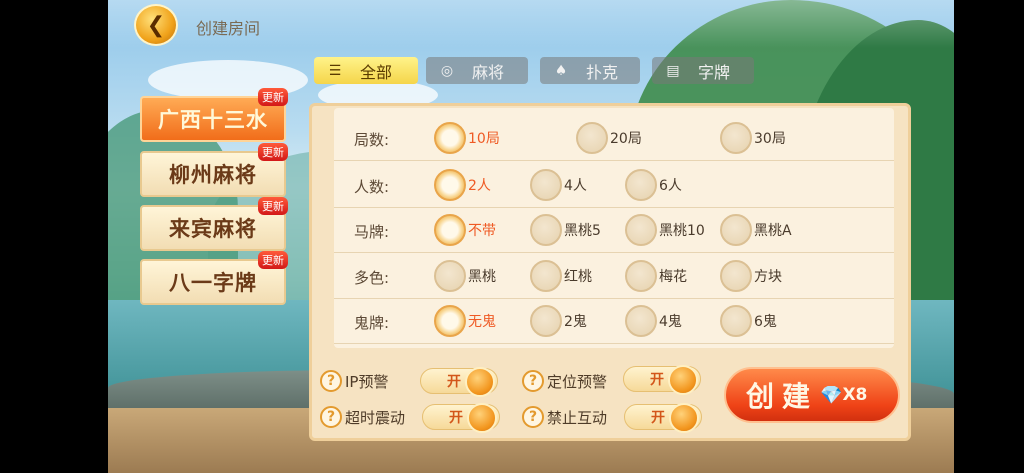  Describe the element at coordinates (372, 187) in the screenshot. I see `rule-label: 人数:` at that location.